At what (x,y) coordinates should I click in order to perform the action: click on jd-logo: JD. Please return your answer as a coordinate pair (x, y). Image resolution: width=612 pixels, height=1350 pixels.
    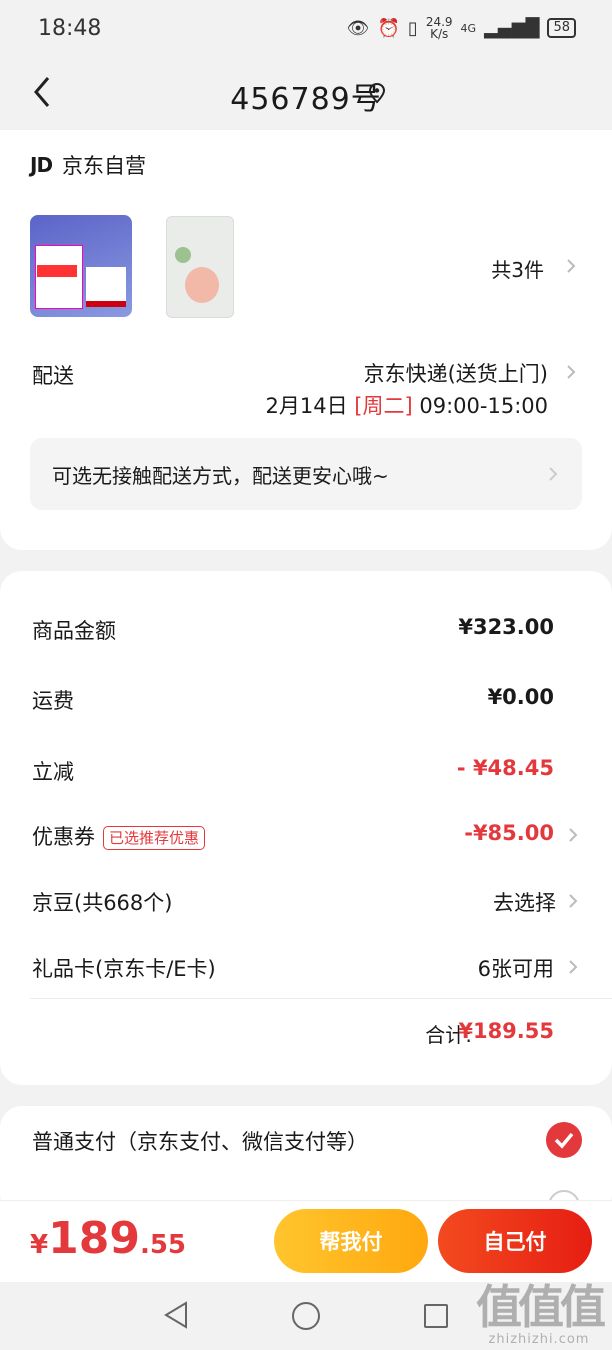
    Looking at the image, I should click on (41, 165).